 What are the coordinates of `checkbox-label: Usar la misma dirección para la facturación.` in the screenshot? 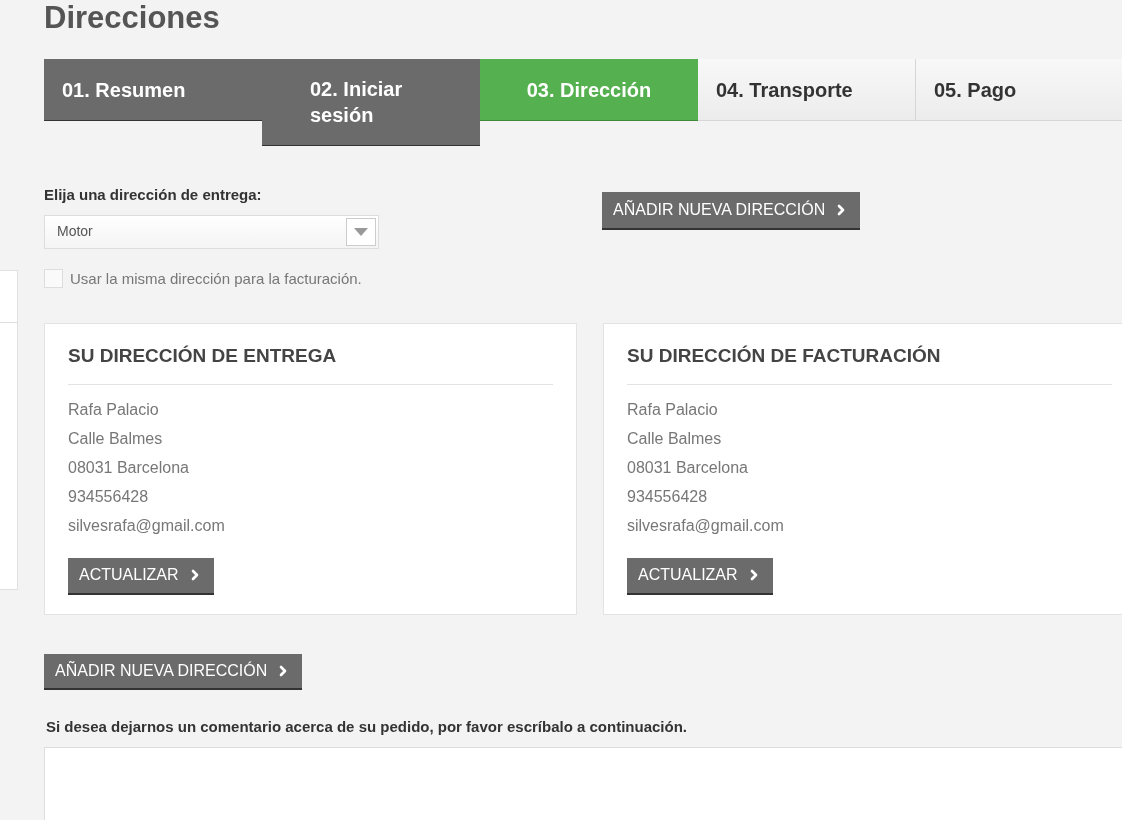 It's located at (216, 278).